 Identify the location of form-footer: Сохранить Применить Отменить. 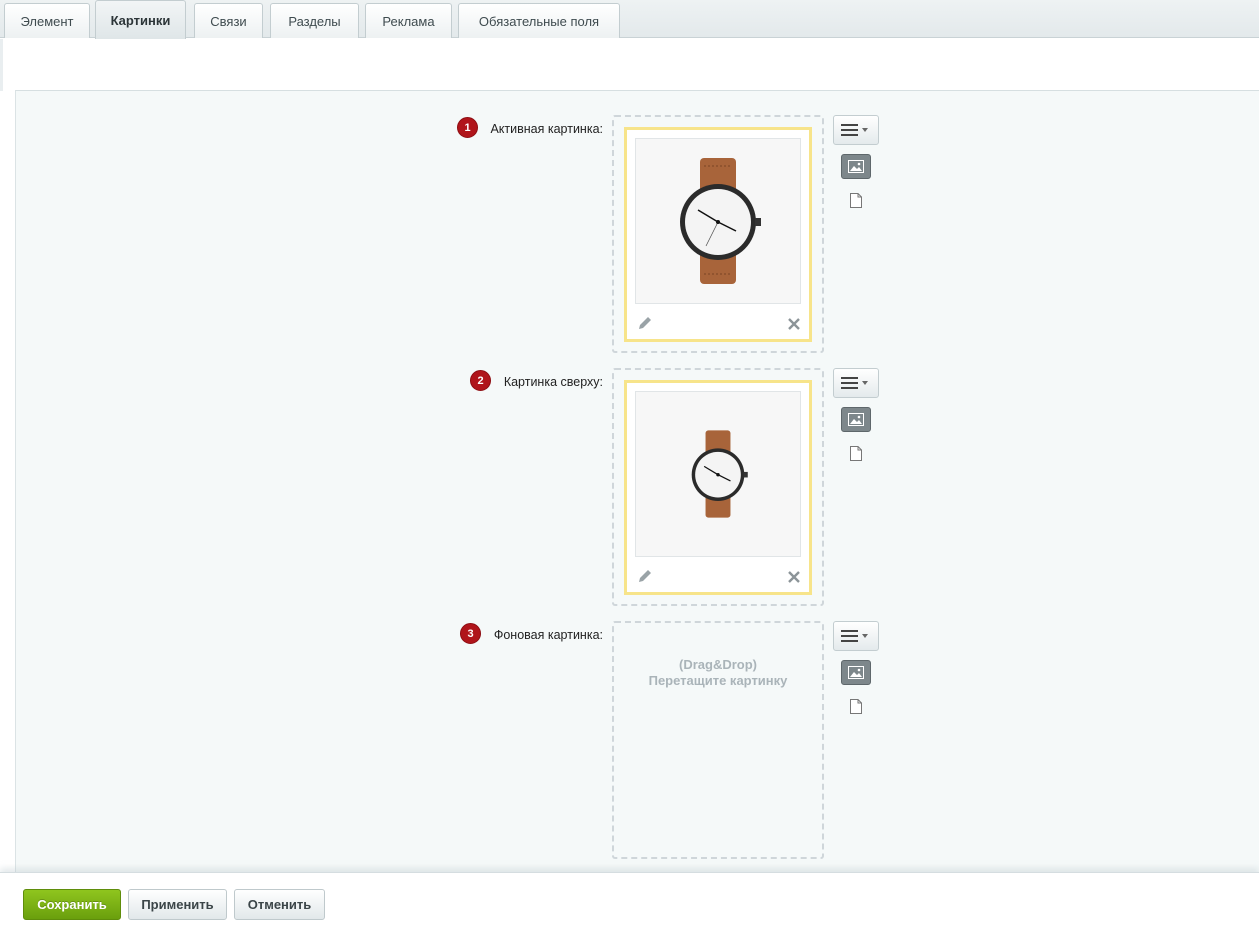
(629, 900).